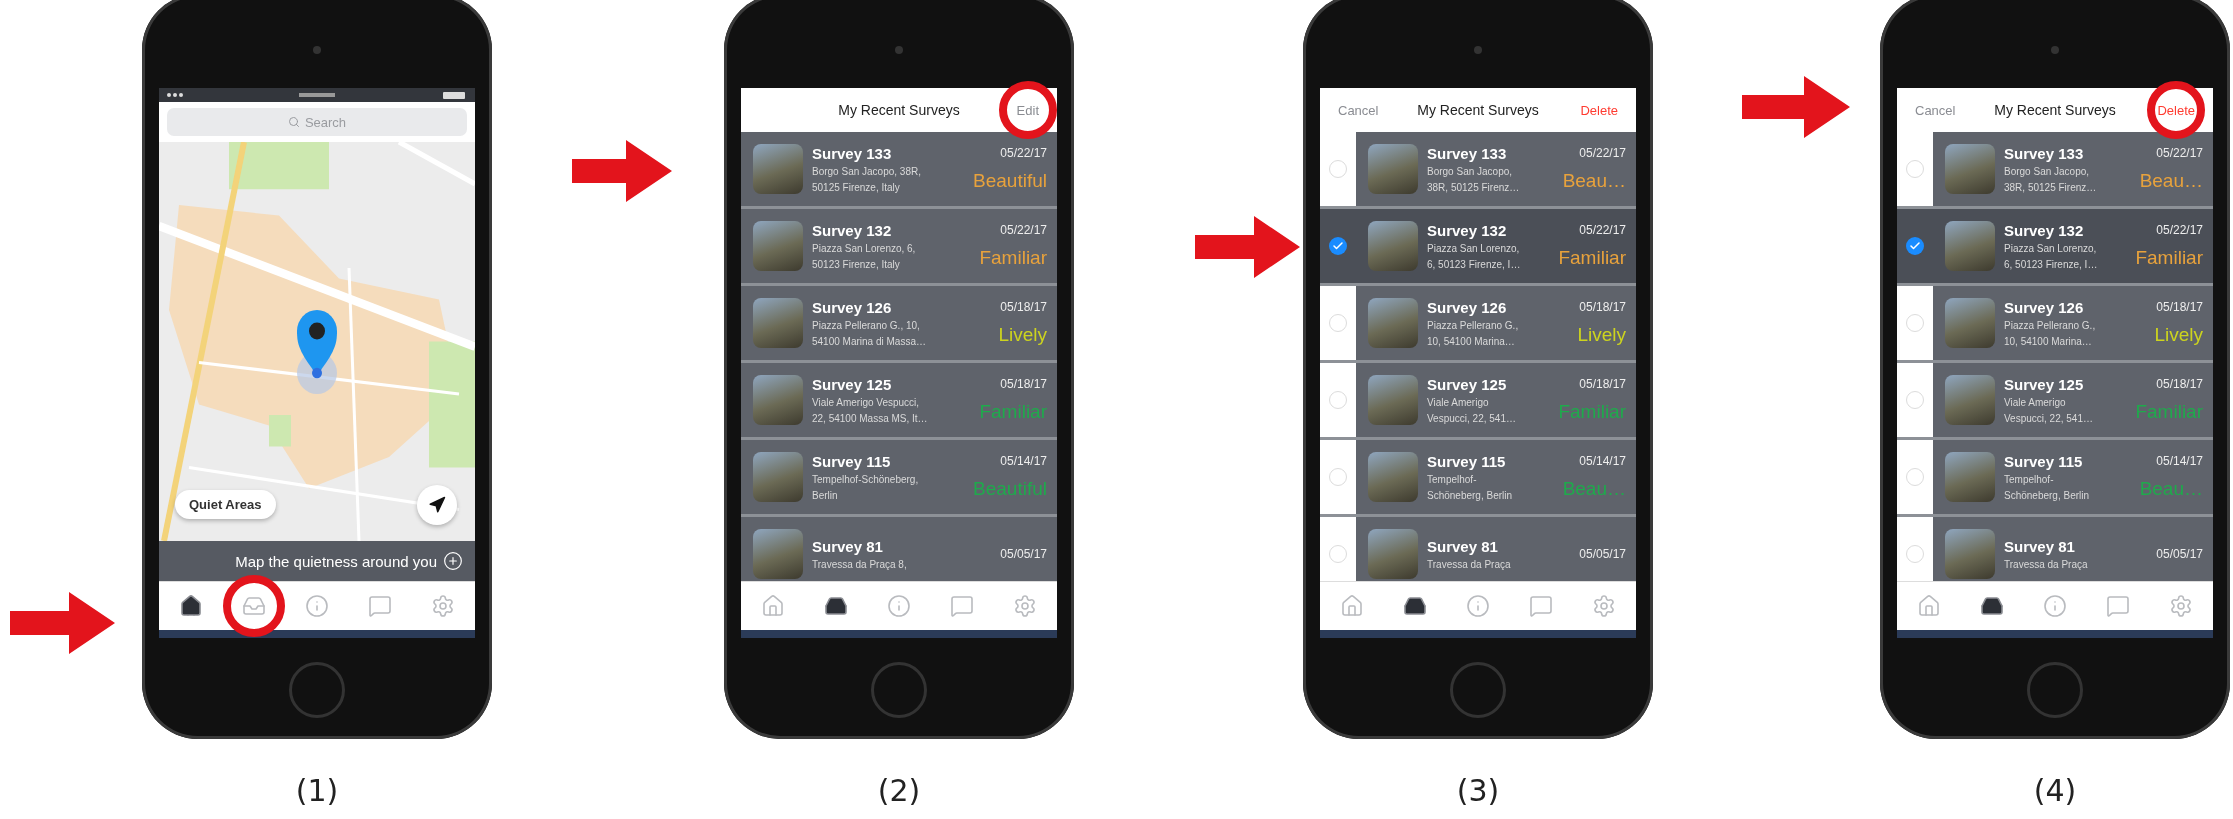 The width and height of the screenshot is (2233, 819). I want to click on survey-rating: Lively, so click(1601, 335).